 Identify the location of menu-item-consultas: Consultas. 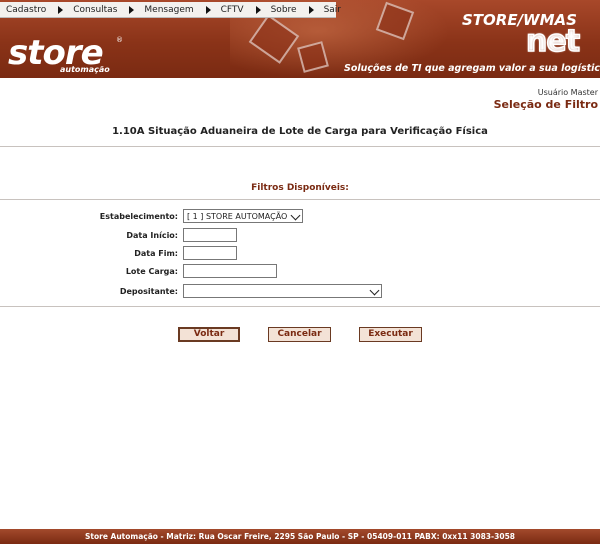
(102, 10).